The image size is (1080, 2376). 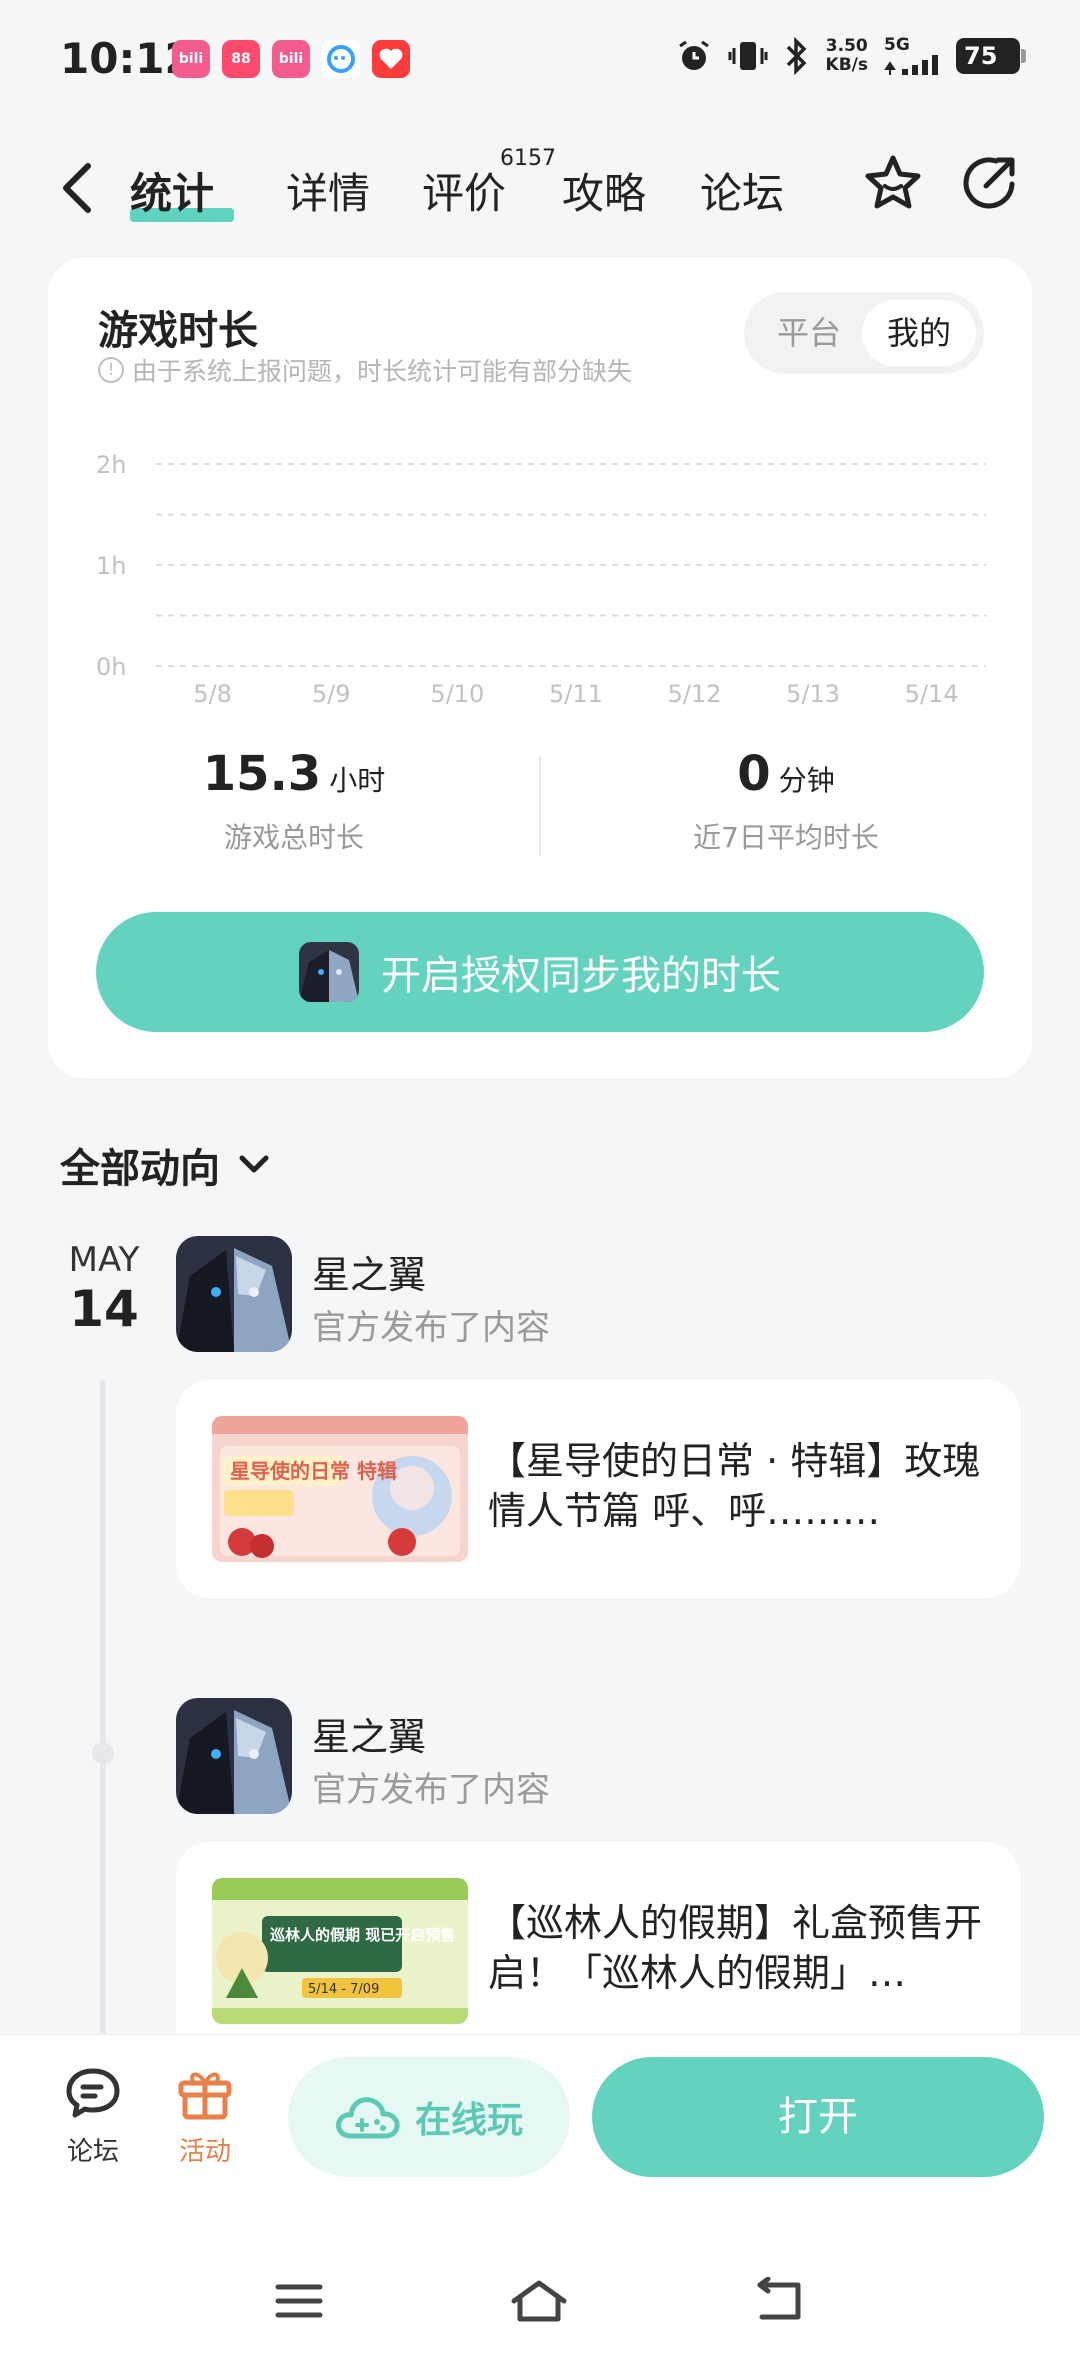 I want to click on sync-playtime-label: 开启授权同步我的时长, so click(x=581, y=976).